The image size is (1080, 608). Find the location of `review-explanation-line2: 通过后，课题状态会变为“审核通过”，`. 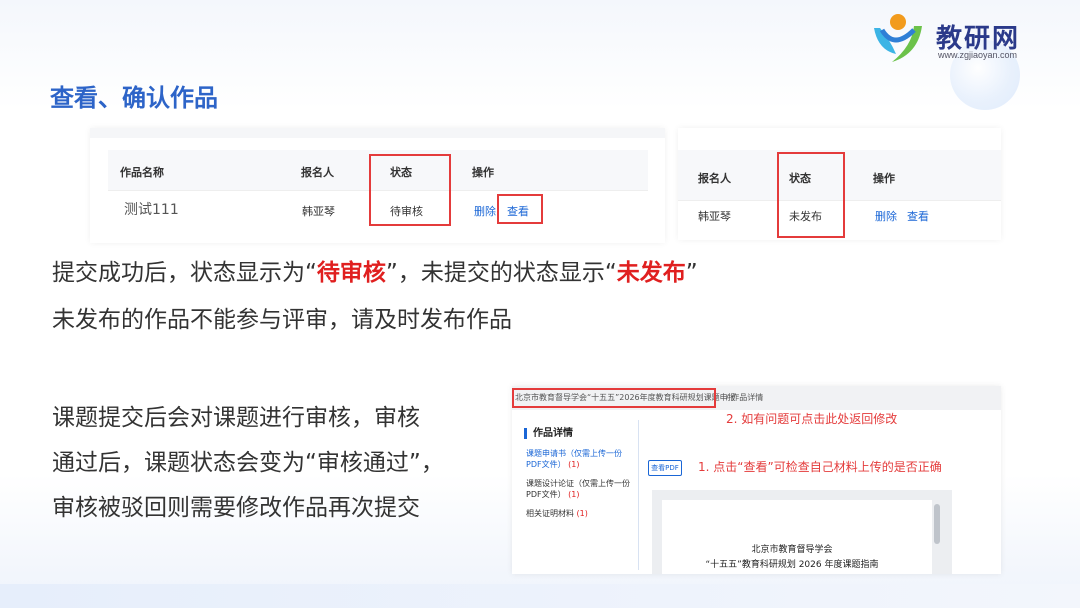

review-explanation-line2: 通过后，课题状态会变为“审核通过”， is located at coordinates (248, 463).